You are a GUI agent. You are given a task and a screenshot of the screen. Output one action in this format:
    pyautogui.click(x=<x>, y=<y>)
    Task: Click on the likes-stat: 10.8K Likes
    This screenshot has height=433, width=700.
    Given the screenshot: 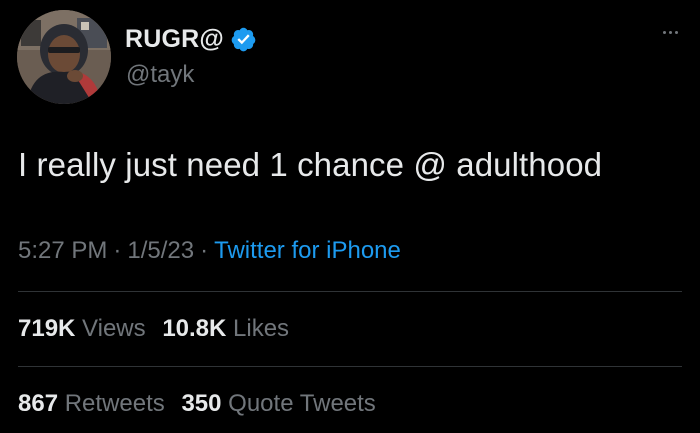 What is the action you would take?
    pyautogui.click(x=225, y=328)
    